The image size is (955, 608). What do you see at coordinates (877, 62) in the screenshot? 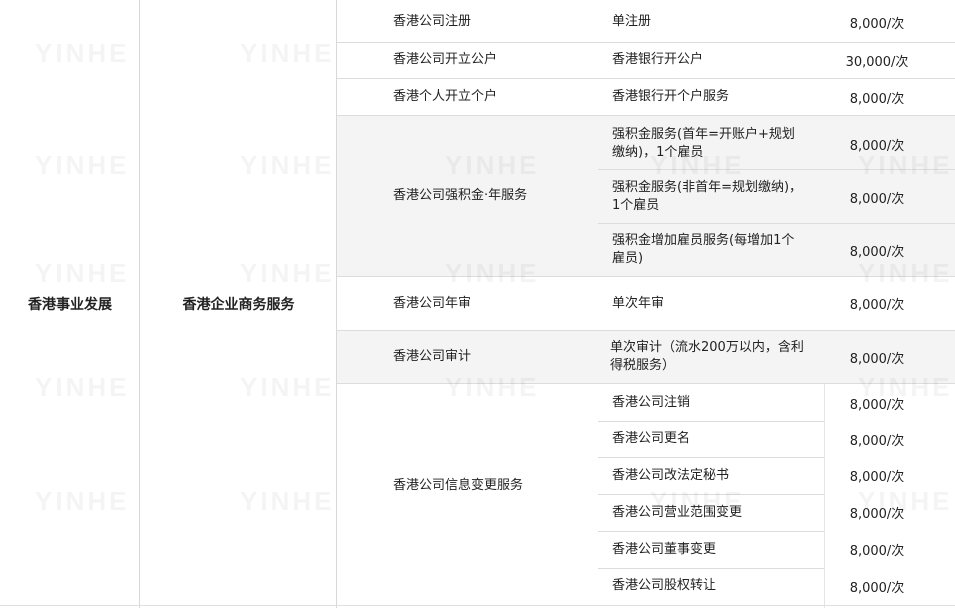
I see `service-price: 30,000/次` at bounding box center [877, 62].